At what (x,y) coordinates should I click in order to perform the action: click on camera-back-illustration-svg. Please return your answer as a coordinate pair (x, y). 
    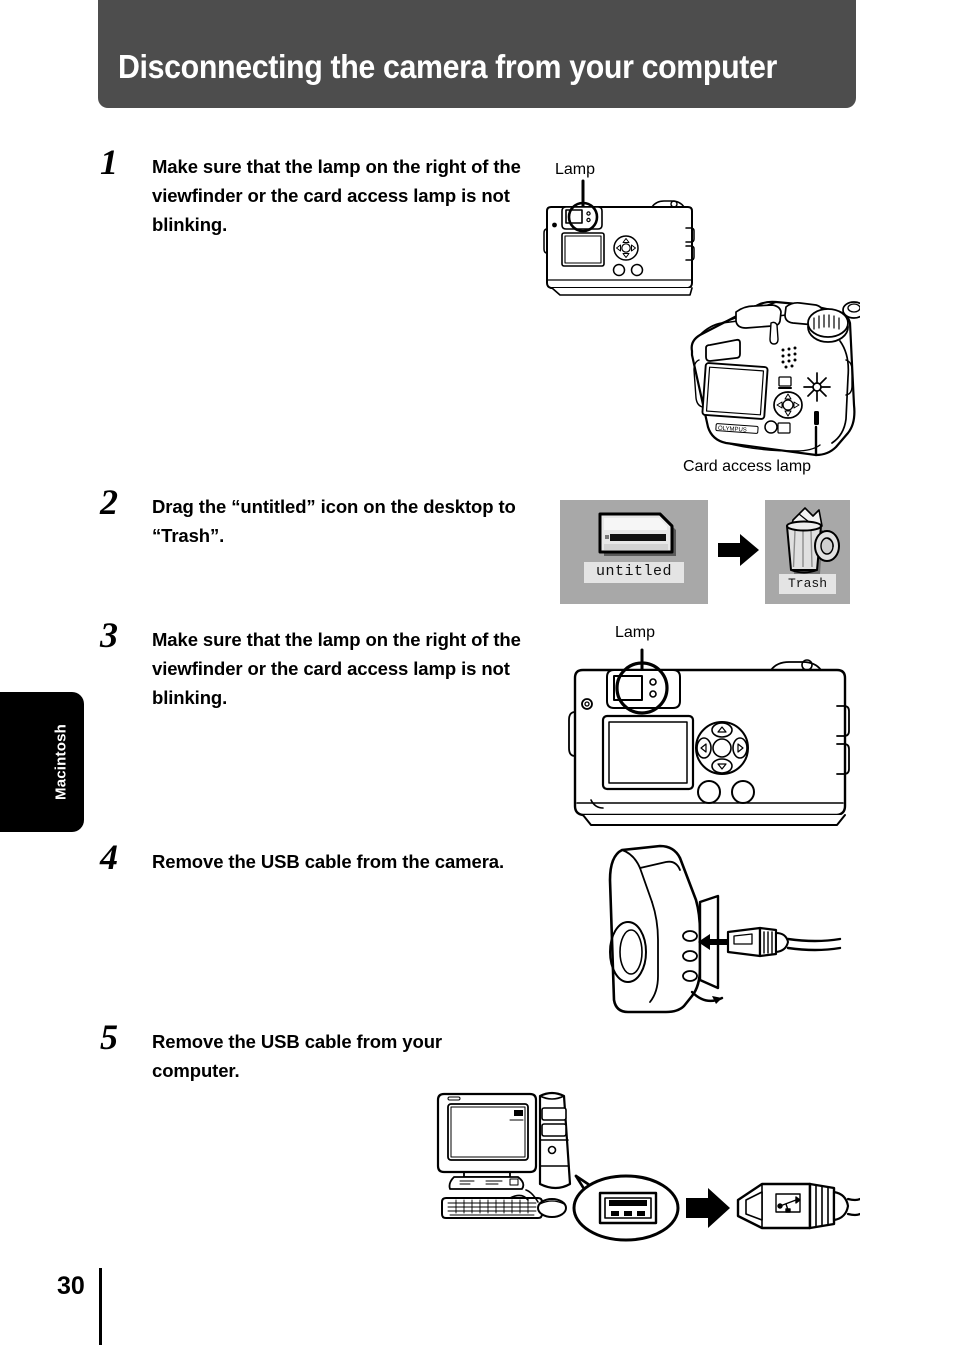
    Looking at the image, I should click on (709, 737).